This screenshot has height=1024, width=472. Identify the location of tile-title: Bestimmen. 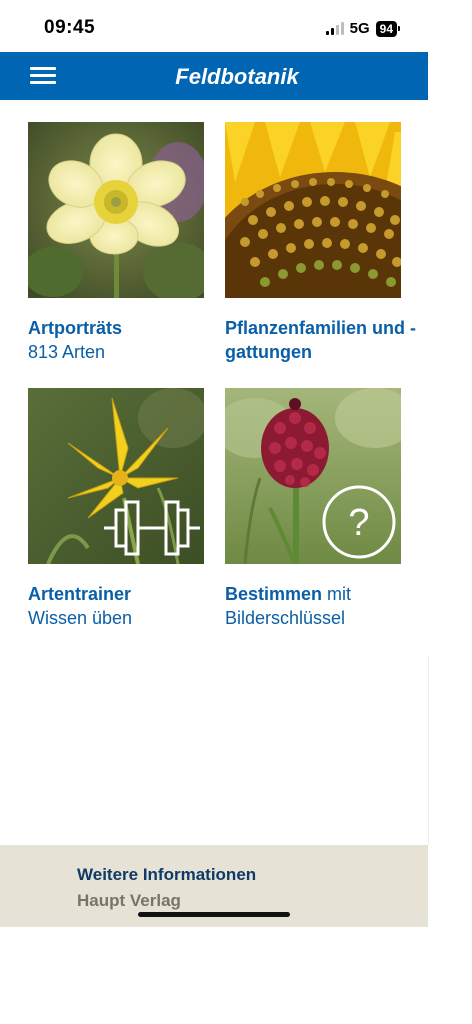
(274, 594).